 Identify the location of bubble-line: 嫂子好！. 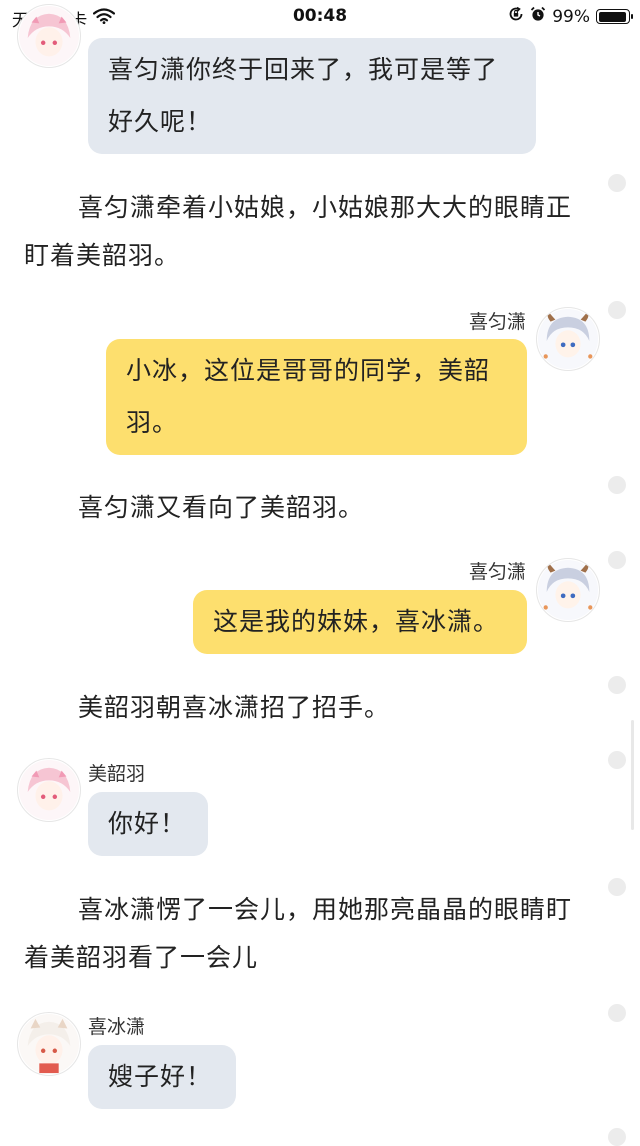
(160, 1076).